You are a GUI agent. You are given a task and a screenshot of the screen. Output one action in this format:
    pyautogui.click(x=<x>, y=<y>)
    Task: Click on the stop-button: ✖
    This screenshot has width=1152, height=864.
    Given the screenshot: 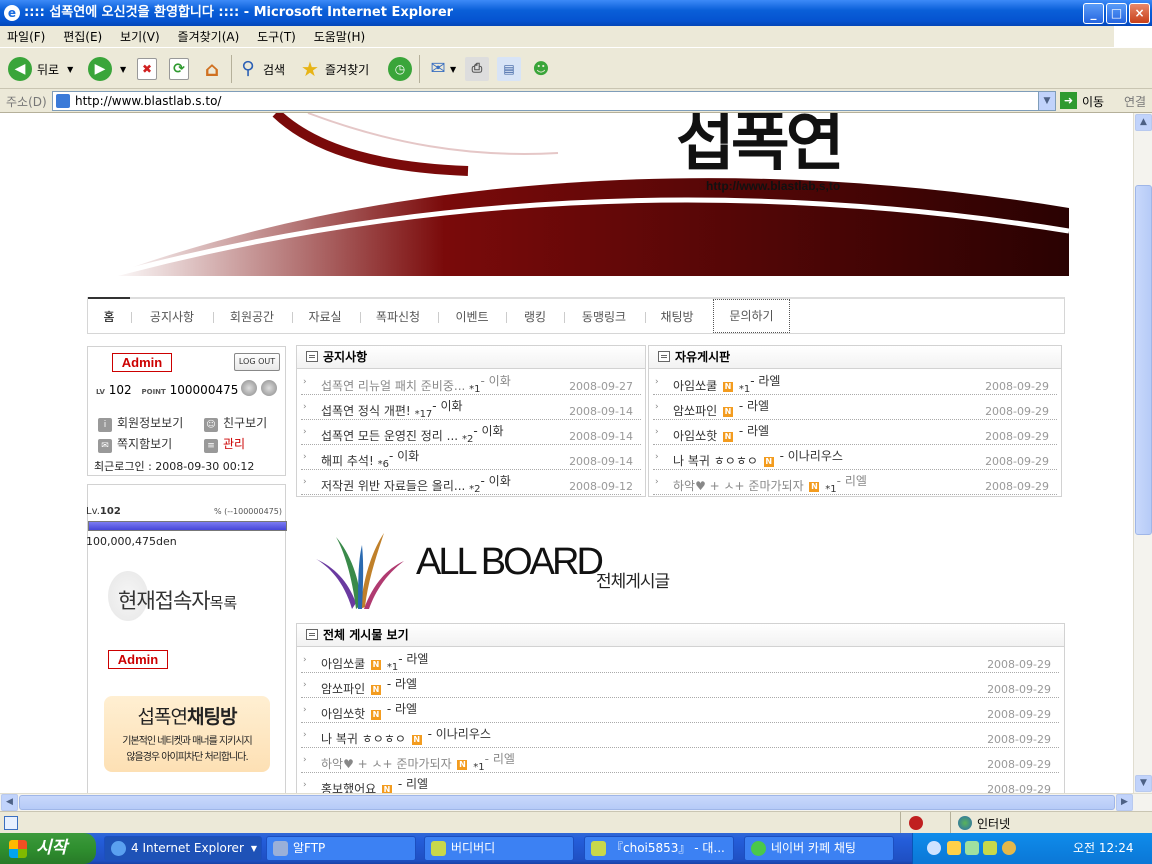 What is the action you would take?
    pyautogui.click(x=147, y=69)
    